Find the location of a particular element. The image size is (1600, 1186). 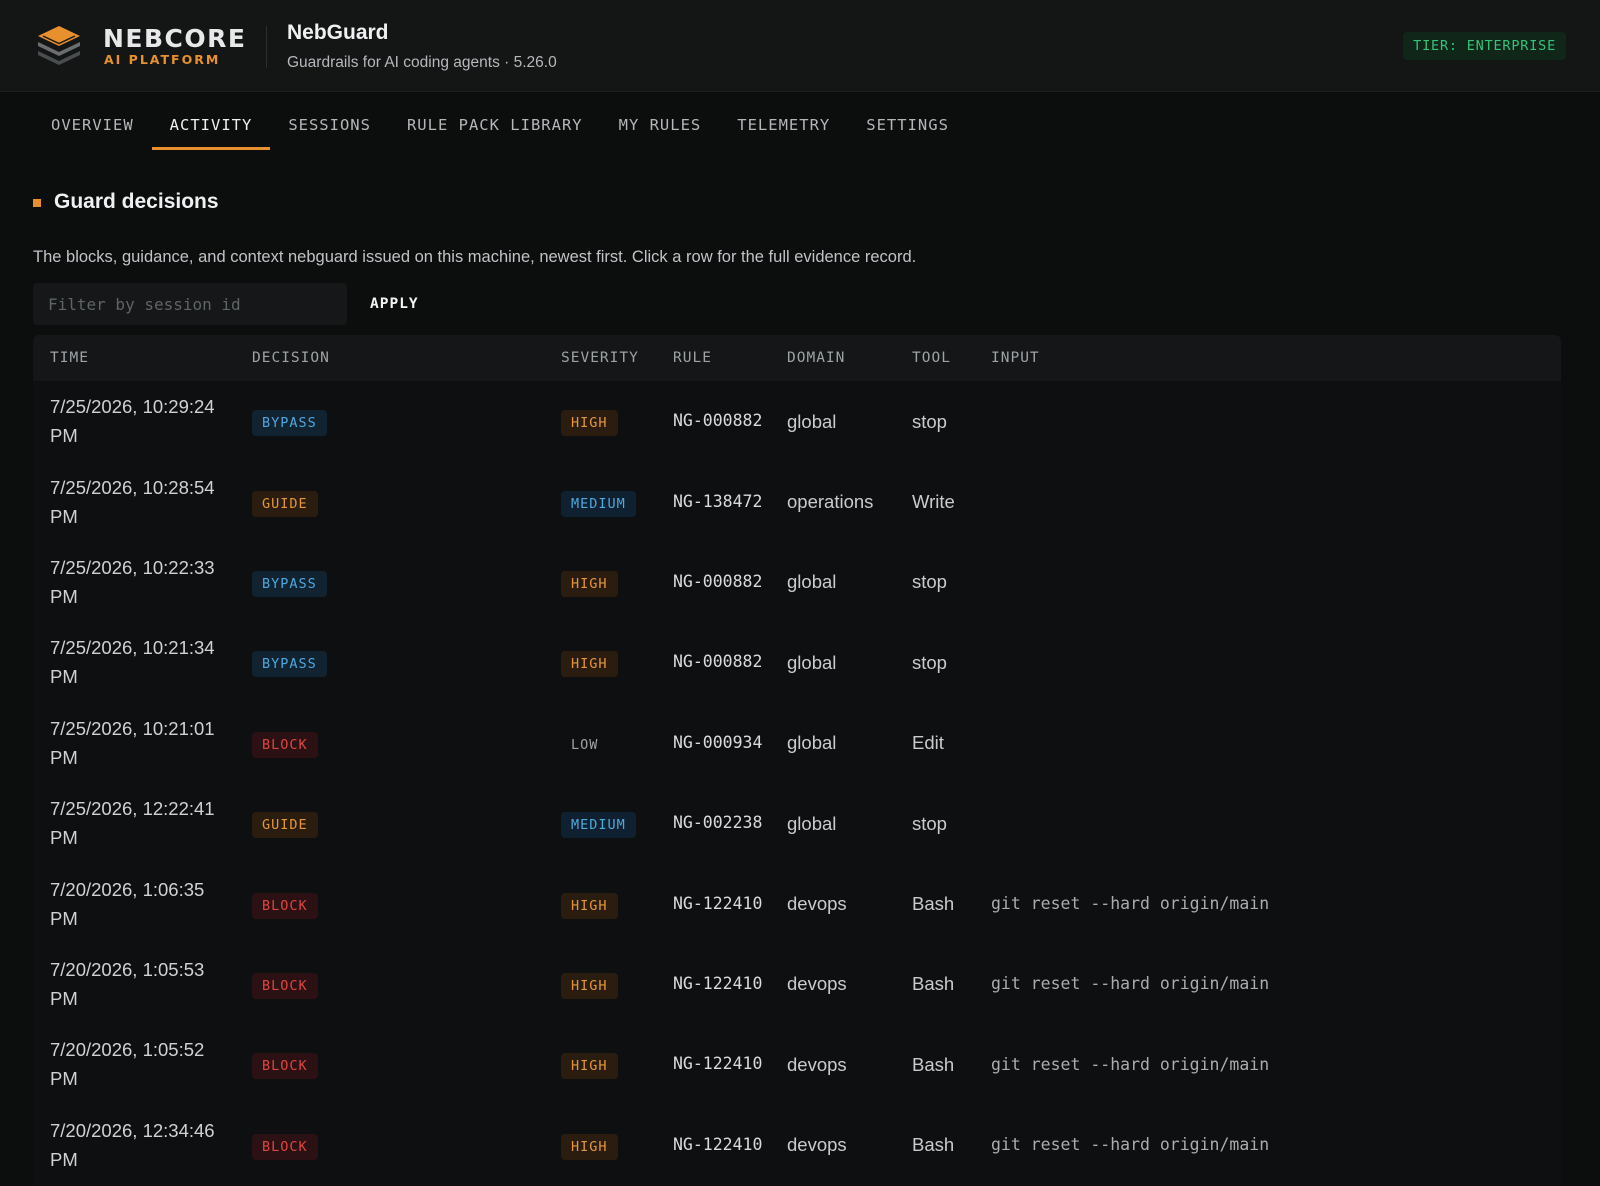

column-header-input: INPUT is located at coordinates (1267, 358).